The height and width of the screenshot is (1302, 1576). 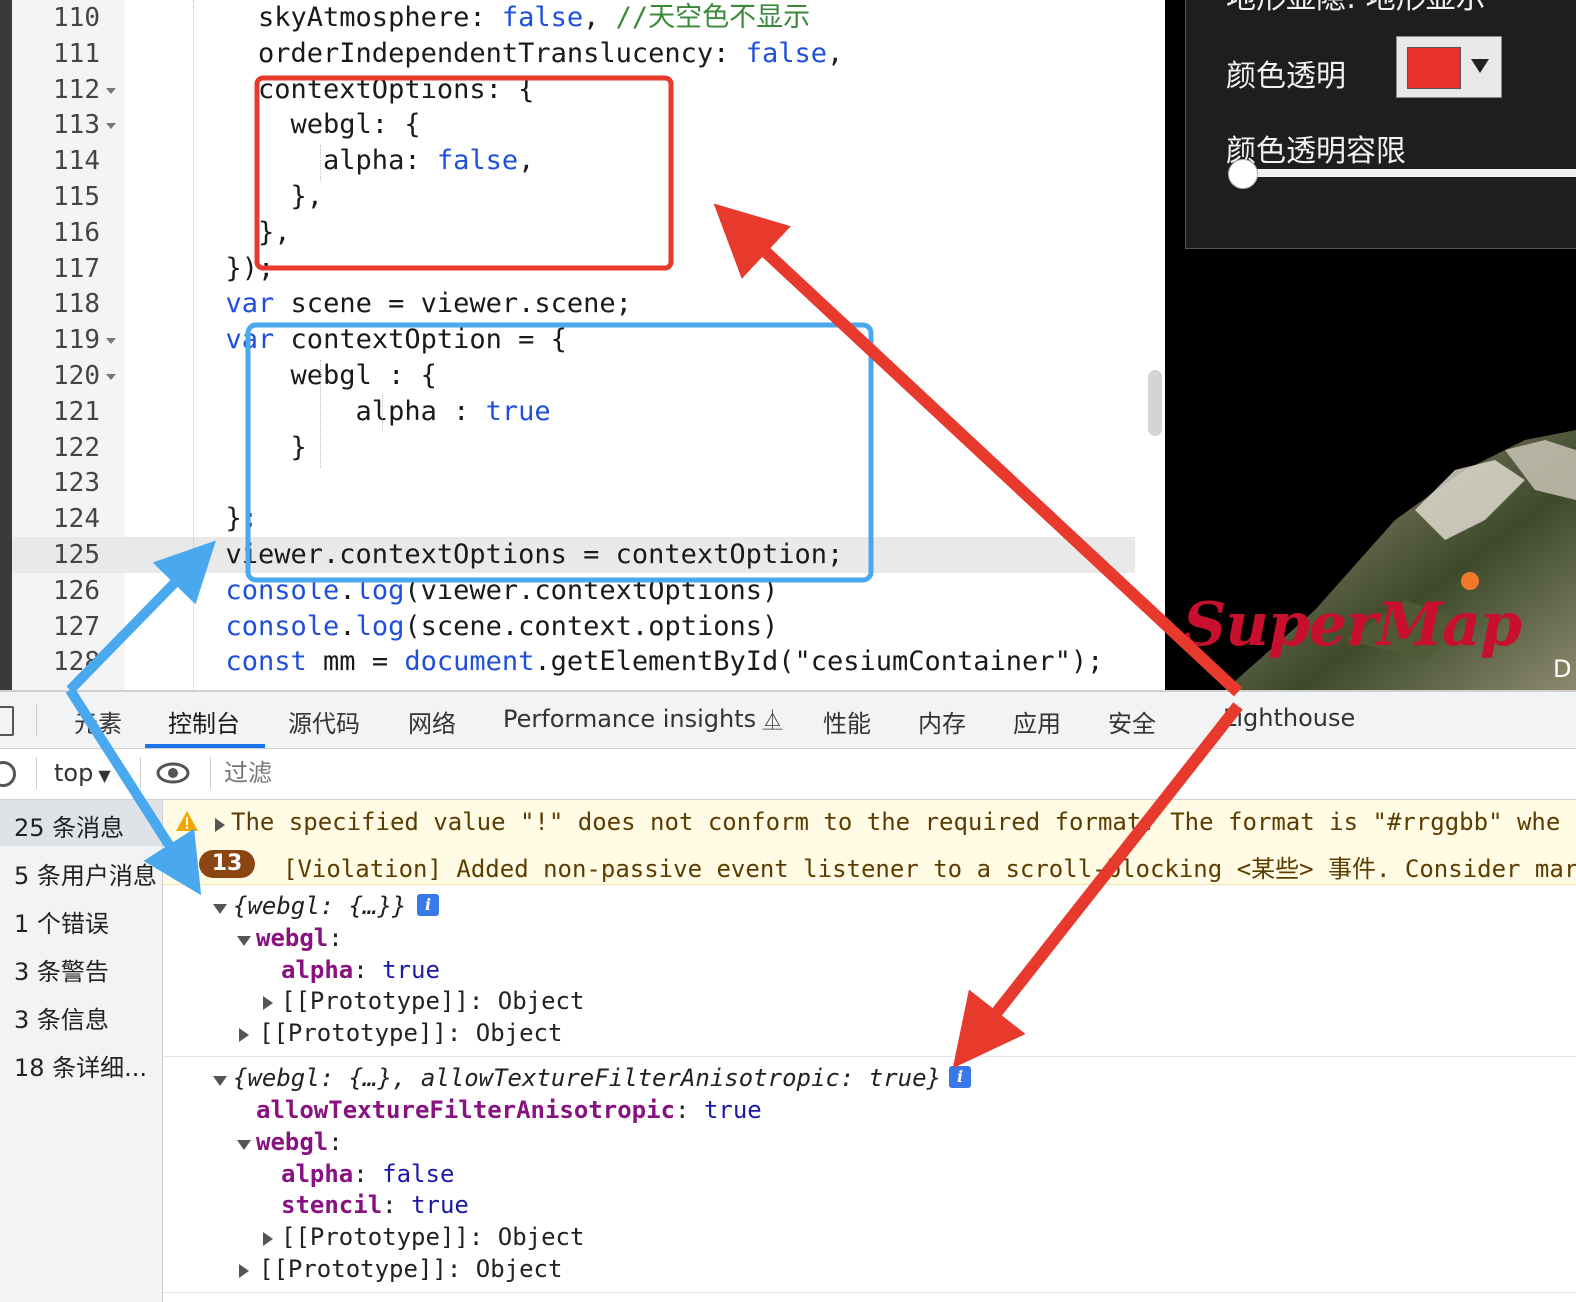 I want to click on tab-memory: 内存, so click(x=942, y=721).